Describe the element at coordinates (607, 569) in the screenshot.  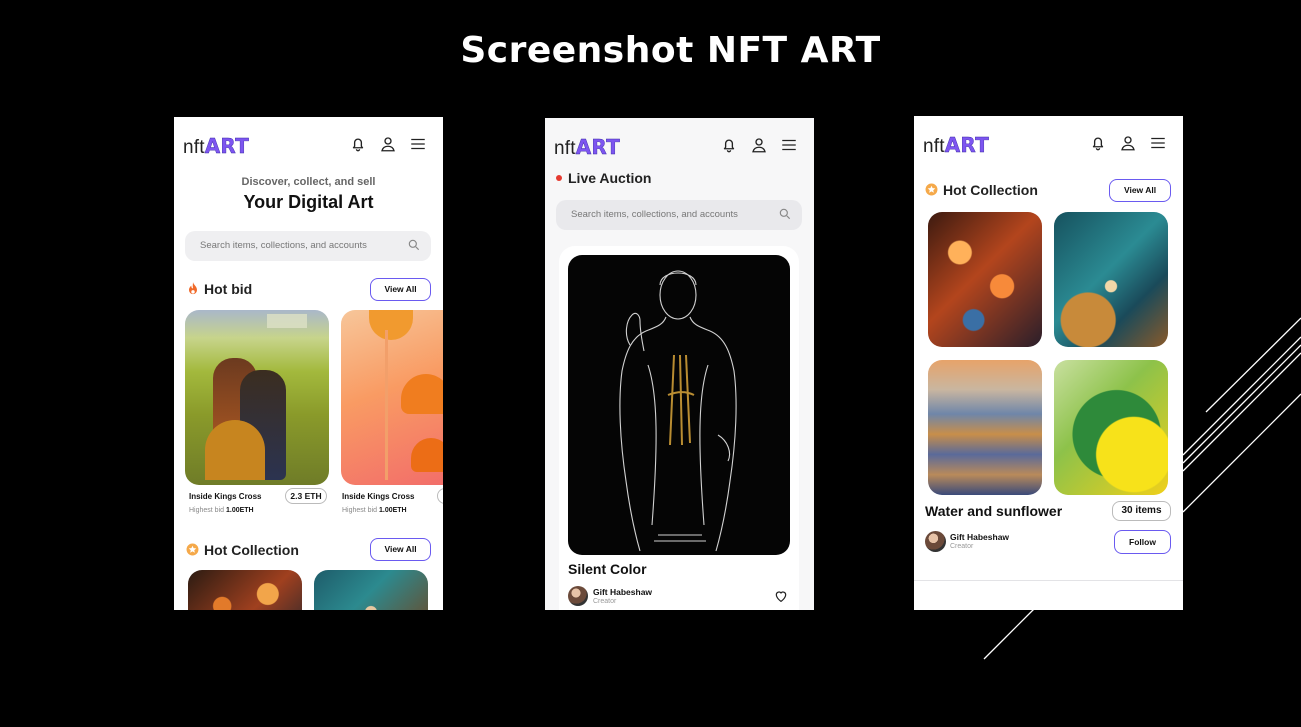
I see `auction-item-title: Silent Color` at that location.